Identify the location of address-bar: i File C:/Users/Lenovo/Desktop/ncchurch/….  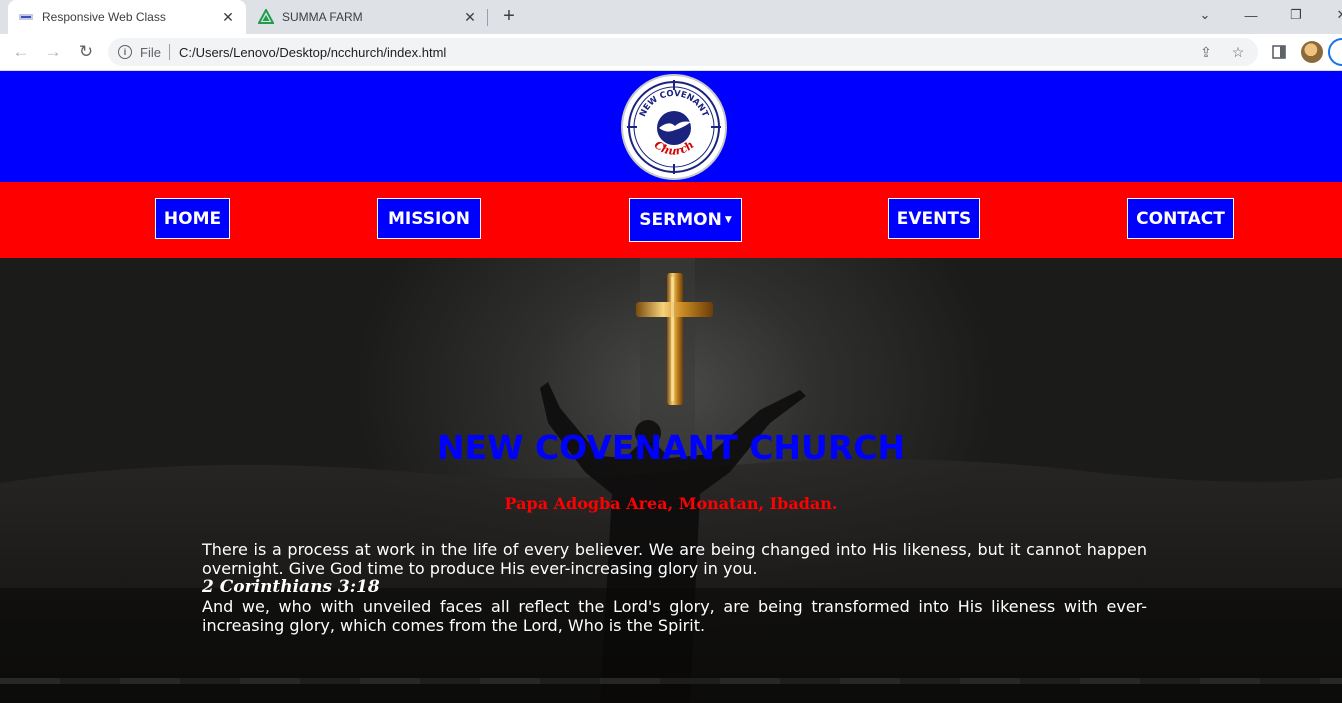
(683, 52).